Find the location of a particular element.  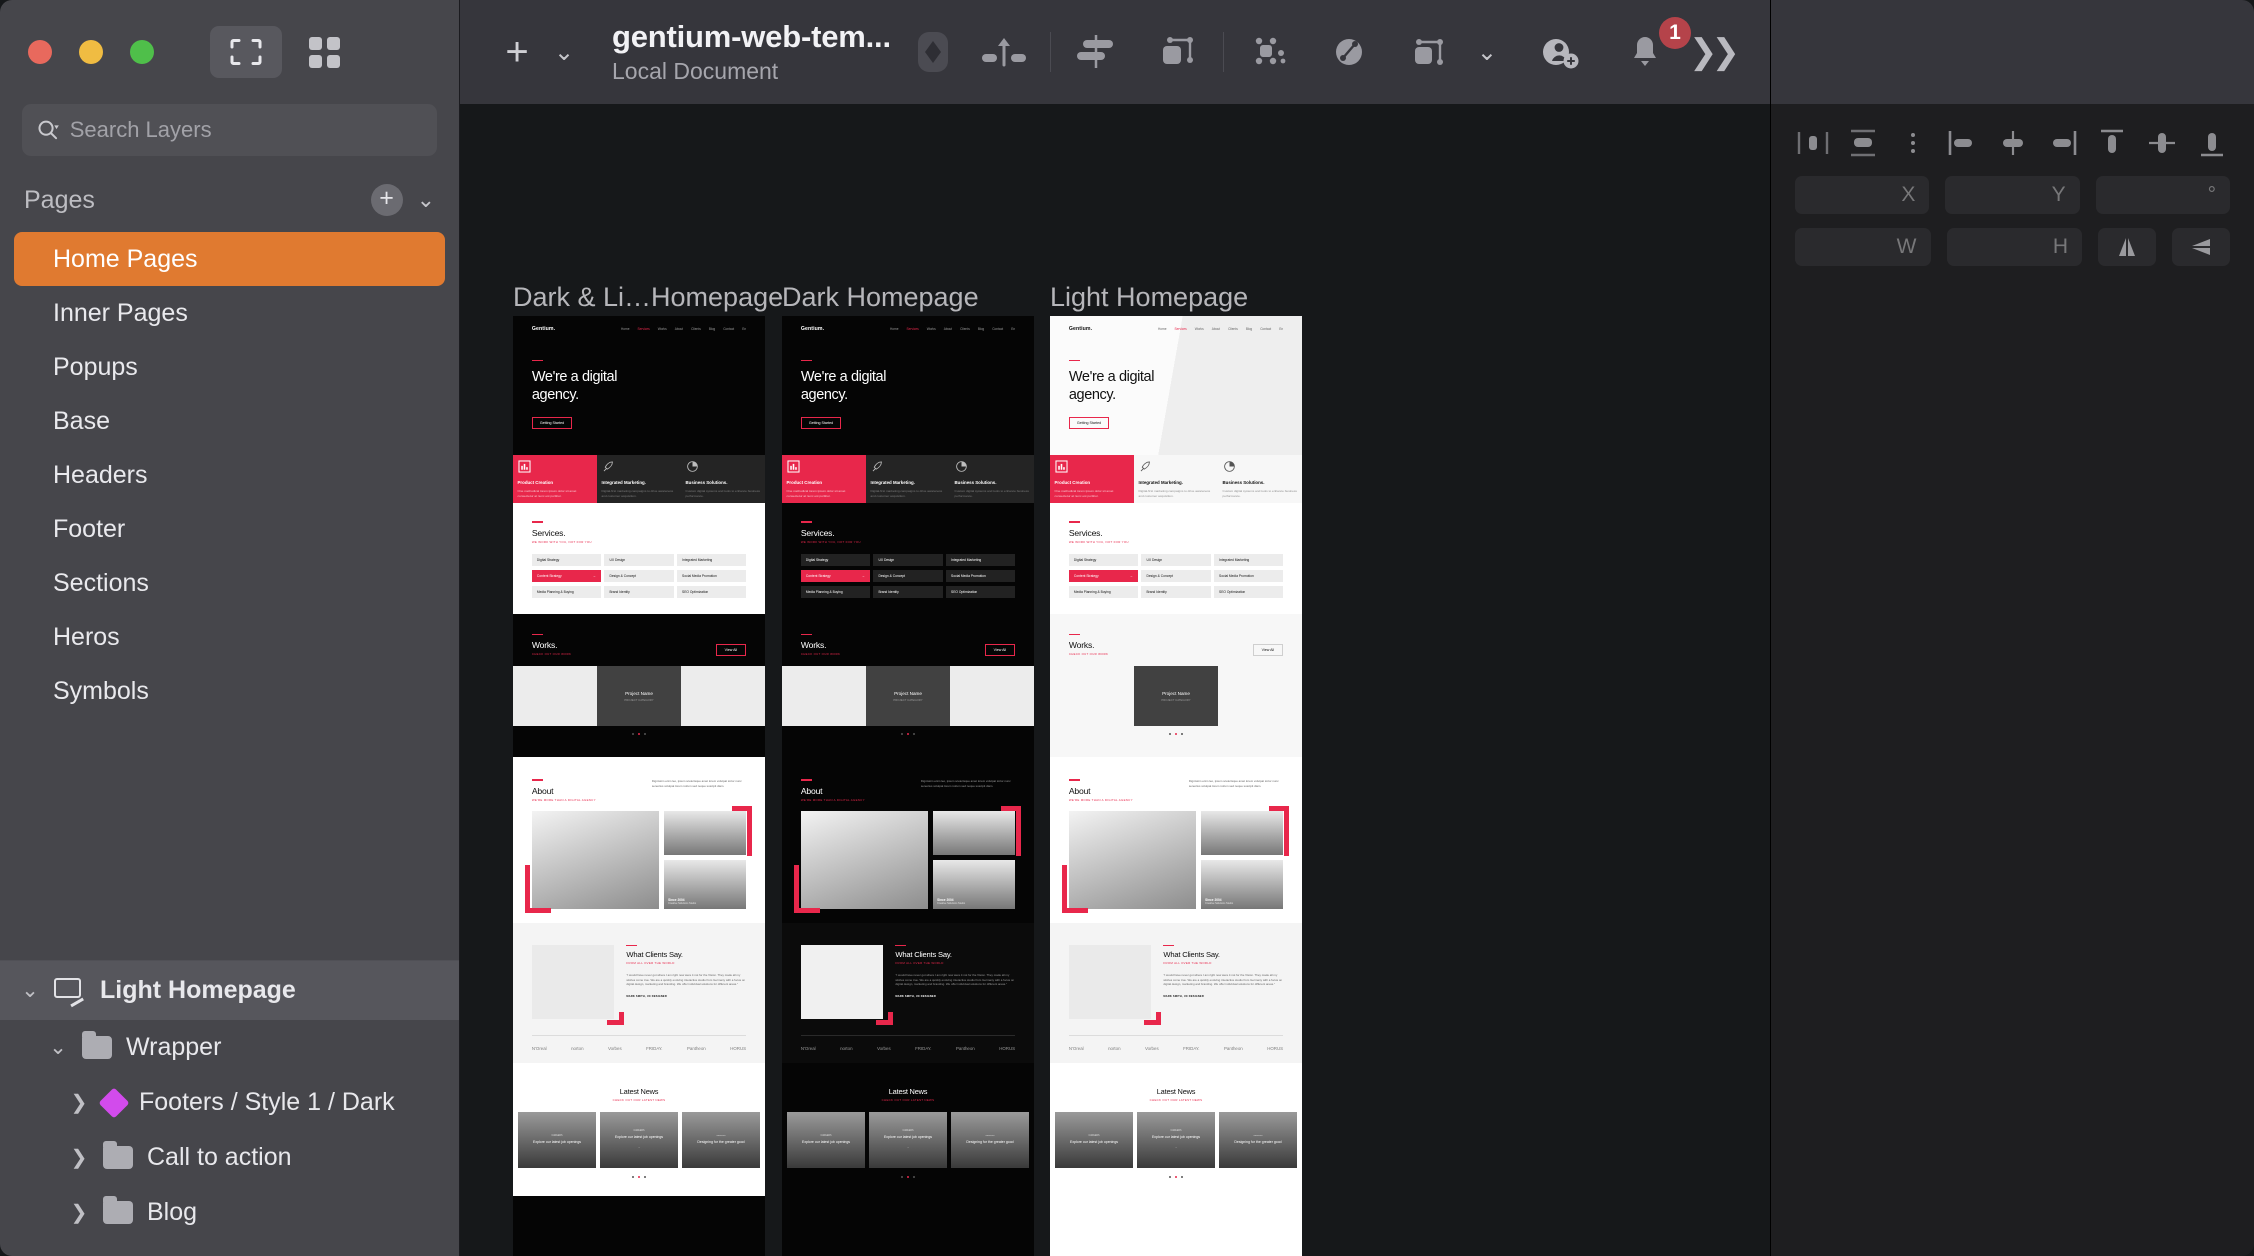

insert-menu-button: ⌄ is located at coordinates (567, 52).